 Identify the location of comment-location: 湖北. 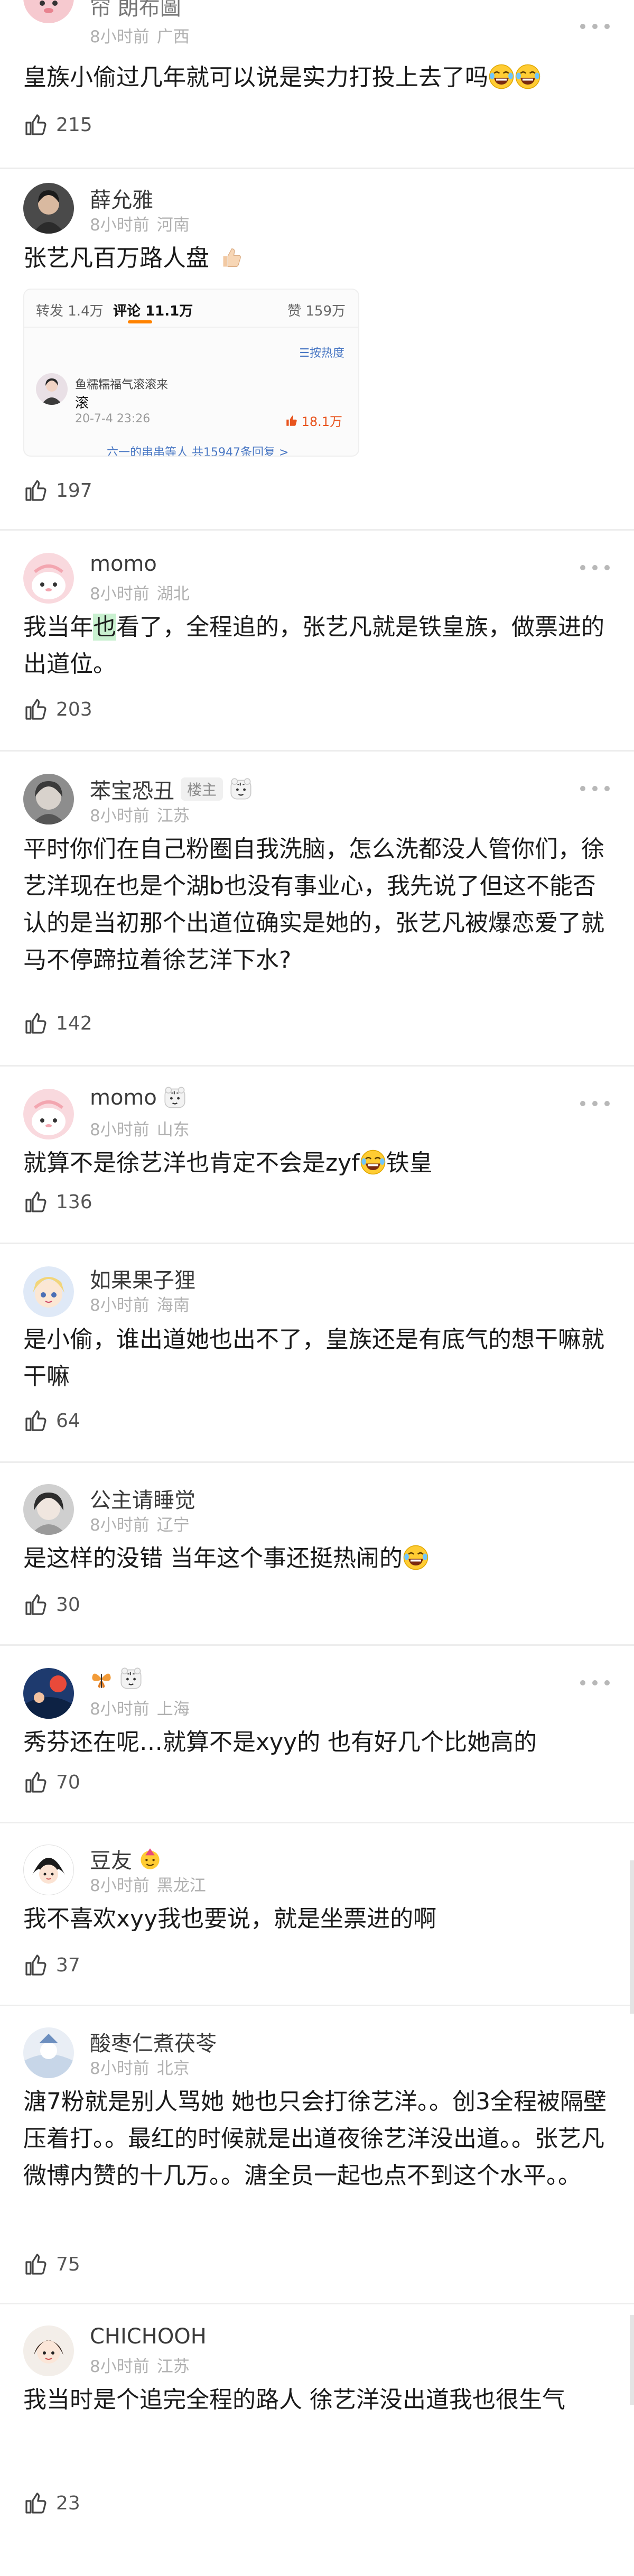
(173, 594).